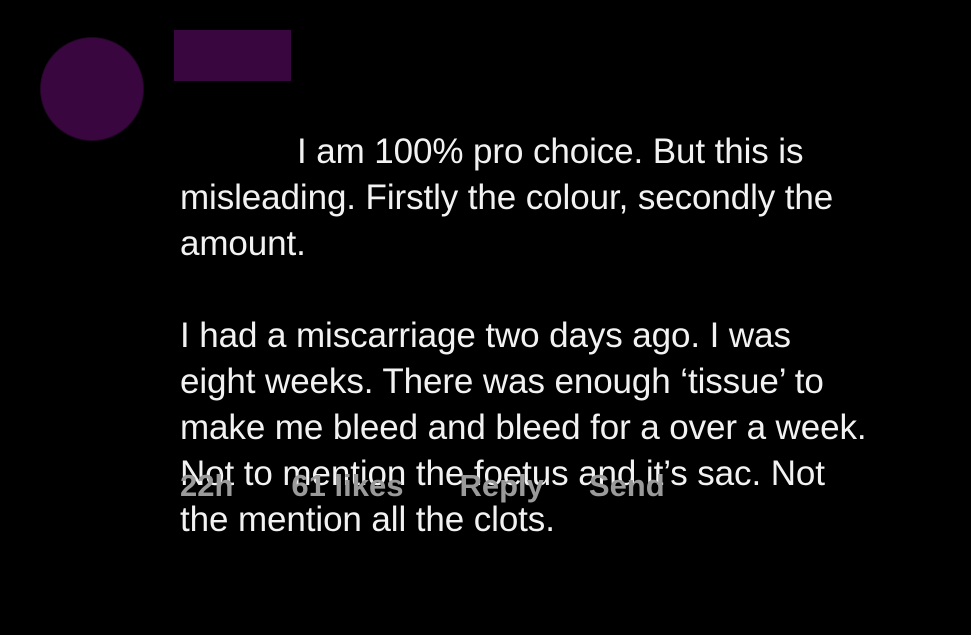  I want to click on comment-first-line: I am 100% pro choice. But this is, so click(550, 151).